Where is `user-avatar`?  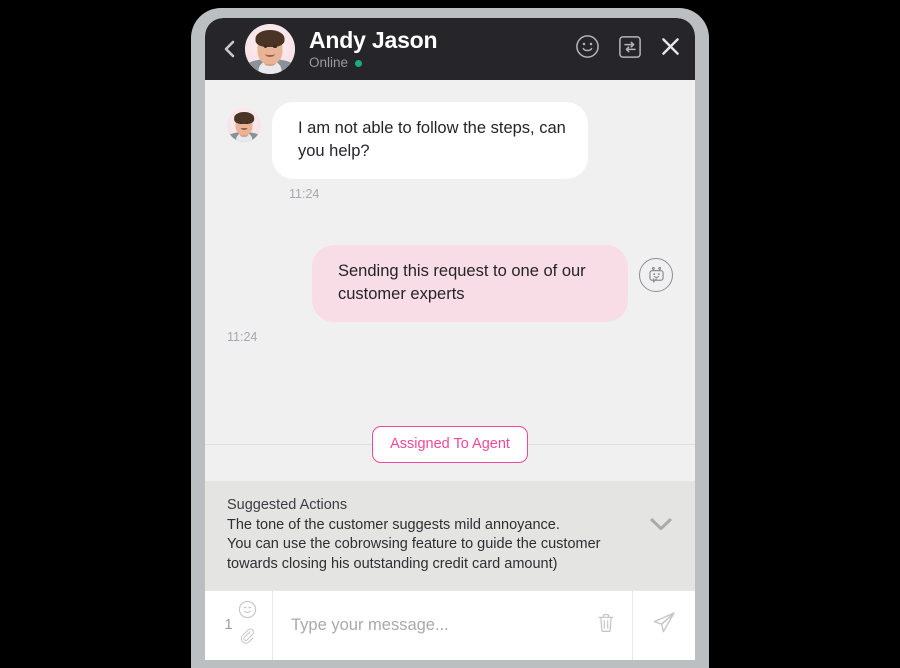
user-avatar is located at coordinates (270, 49).